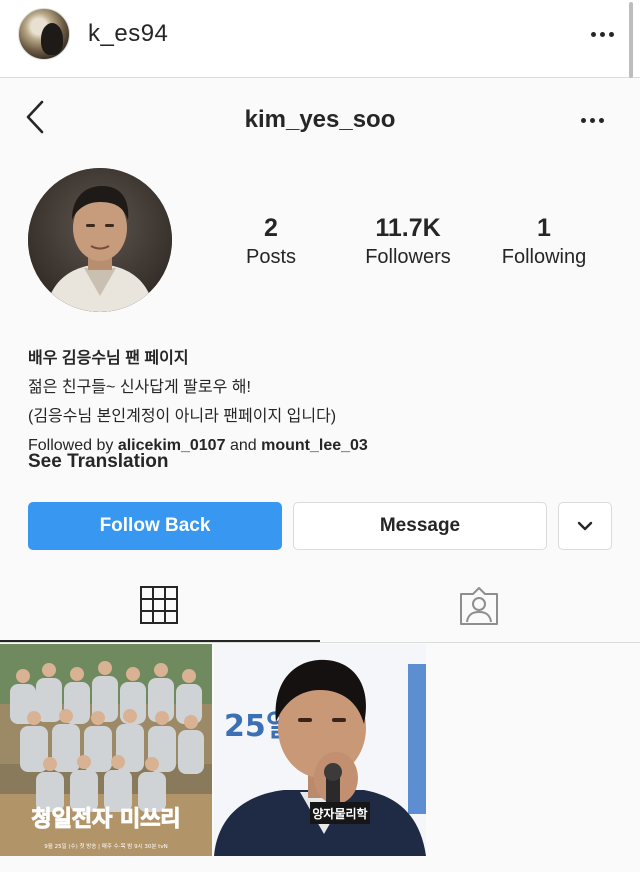 The width and height of the screenshot is (640, 872). What do you see at coordinates (139, 387) in the screenshot?
I see `bio-line-1: 젊은 친구들~ 신사답게 팔로우 해!` at bounding box center [139, 387].